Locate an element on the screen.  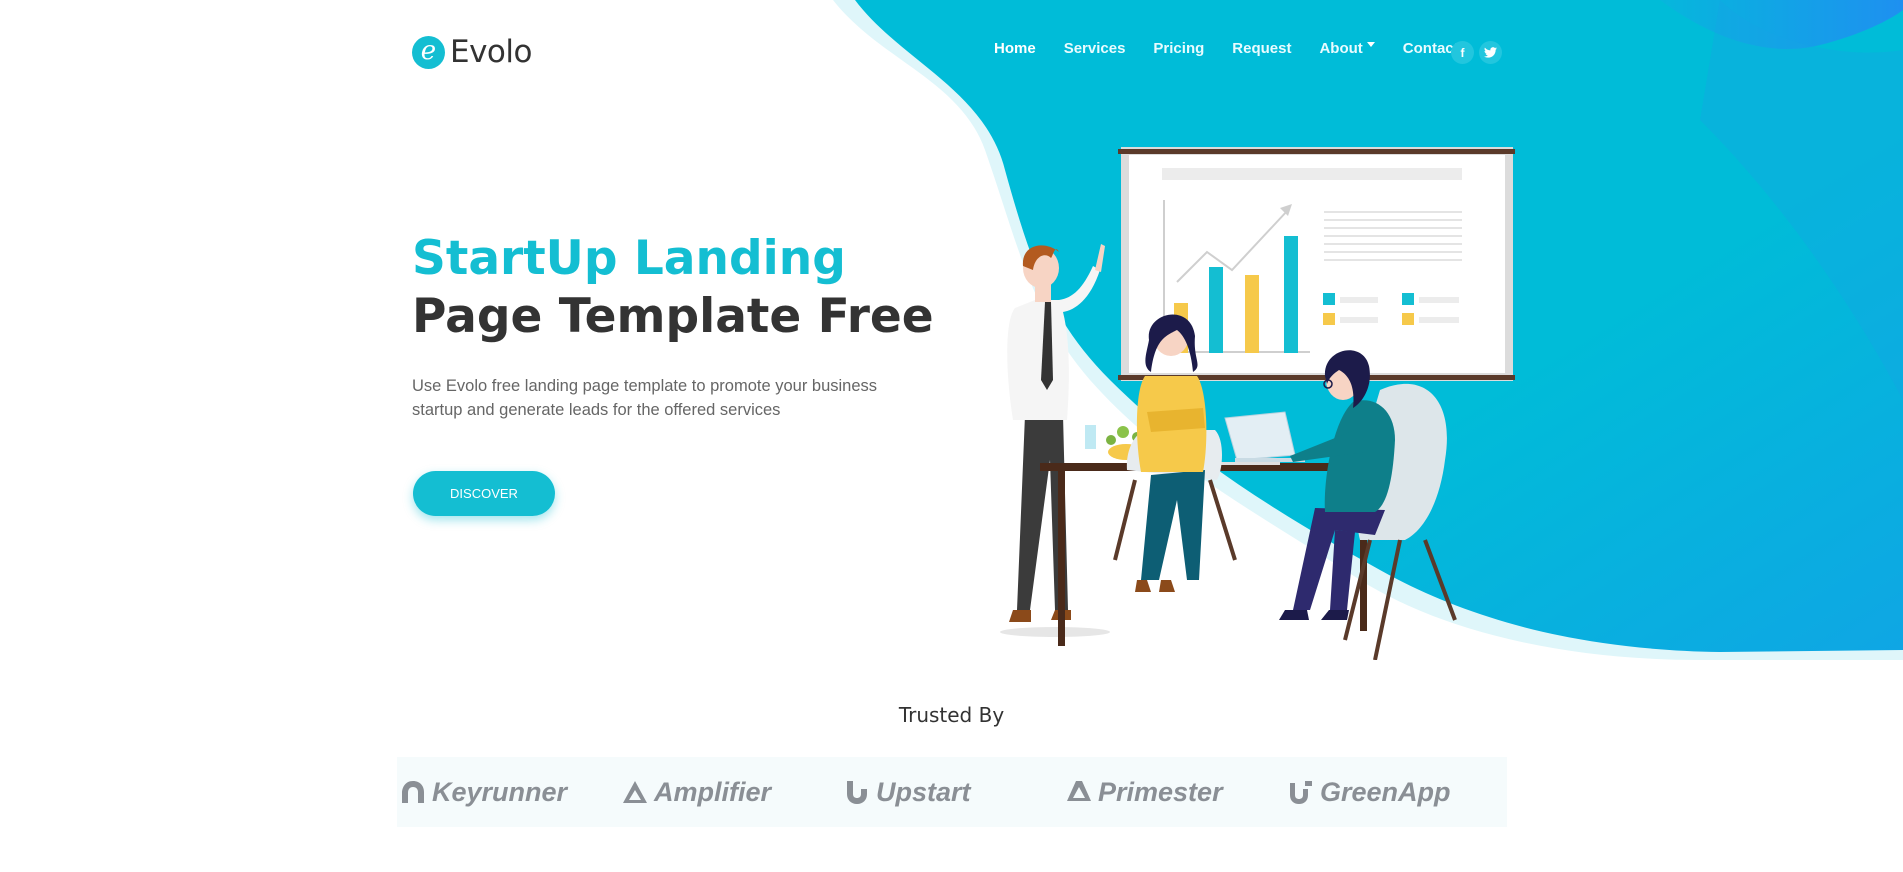
brand-amplifier: Amplifier is located at coordinates (730, 792).